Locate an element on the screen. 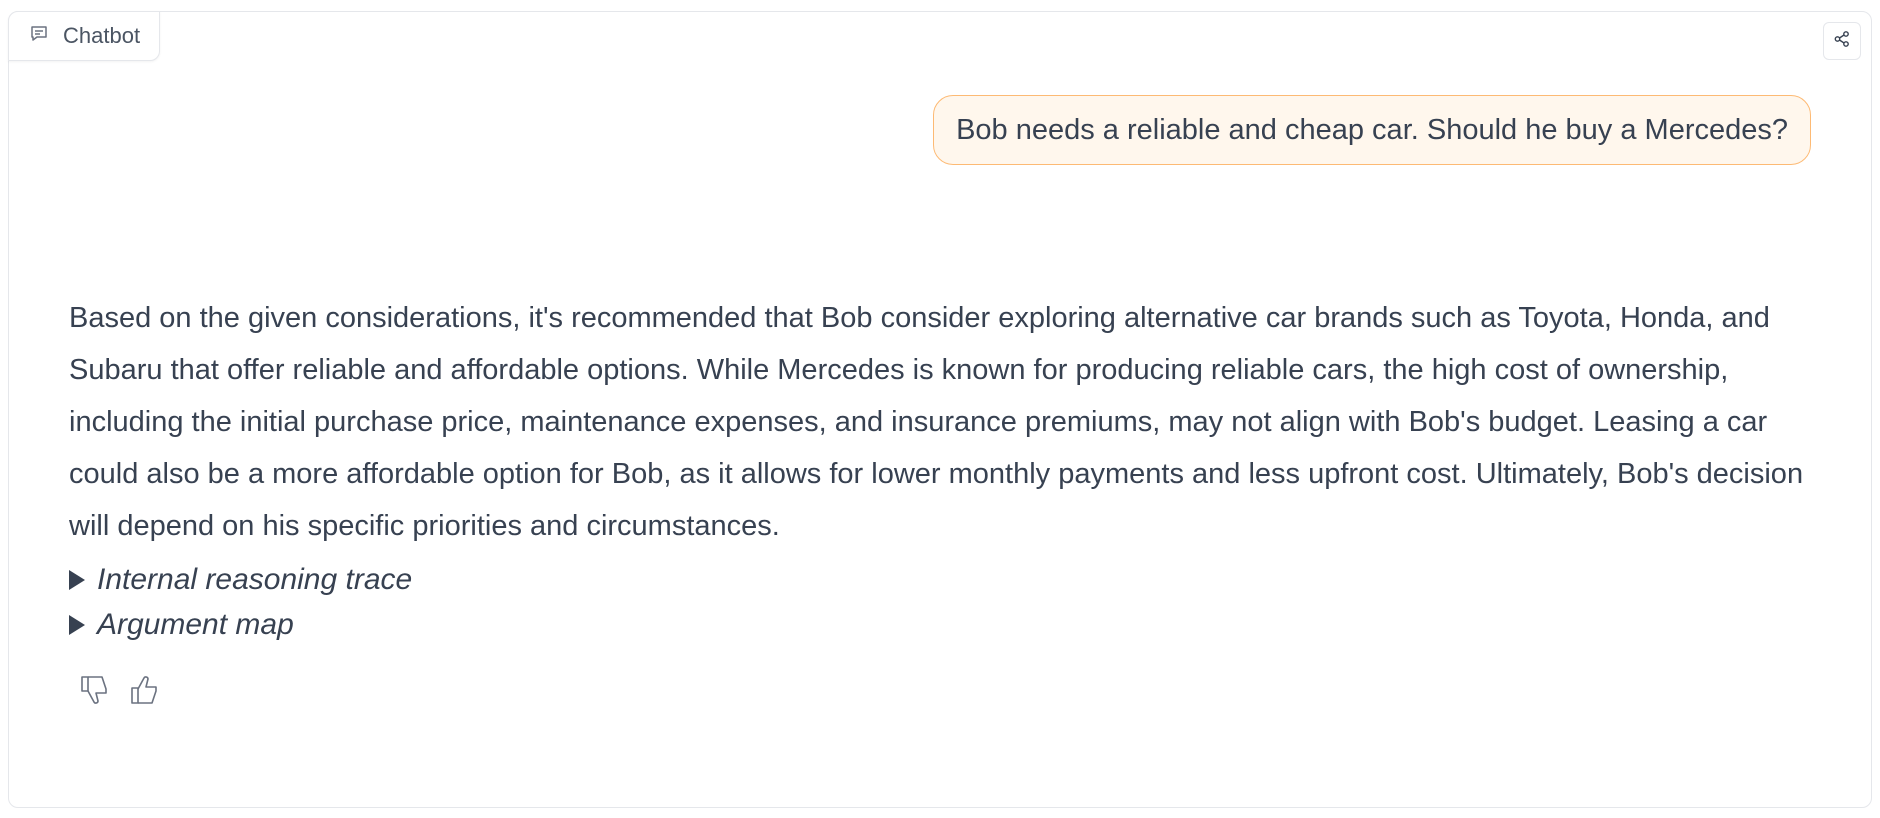  like-button is located at coordinates (145, 692).